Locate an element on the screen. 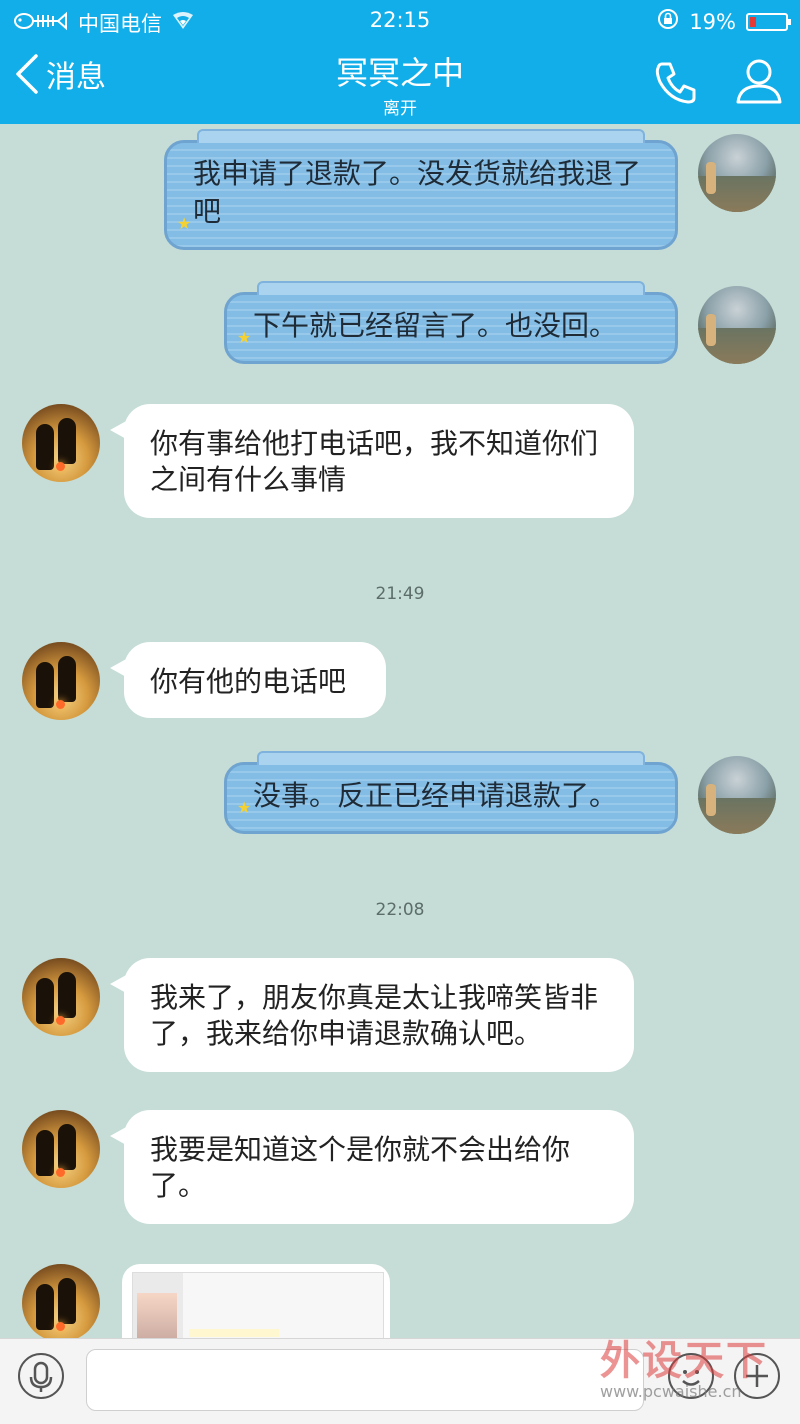  message-text: 你有事给他打电话吧，我不知道你们之间有什么事情 is located at coordinates (374, 461).